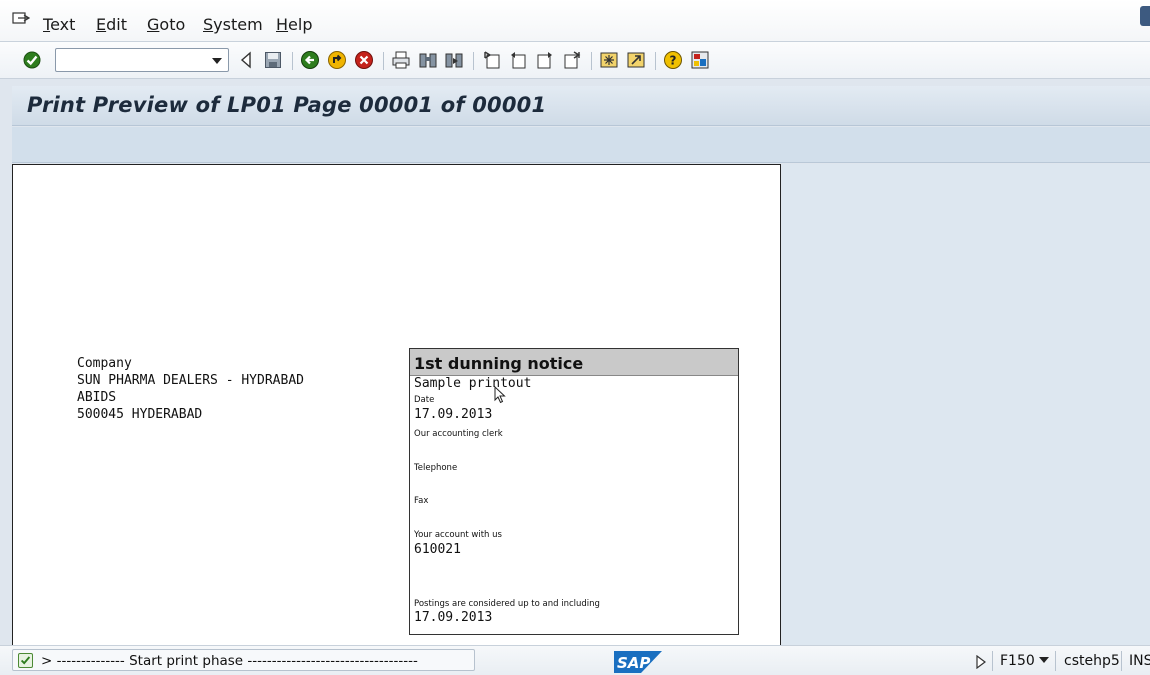 The width and height of the screenshot is (1150, 675). I want to click on enter-button, so click(32, 60).